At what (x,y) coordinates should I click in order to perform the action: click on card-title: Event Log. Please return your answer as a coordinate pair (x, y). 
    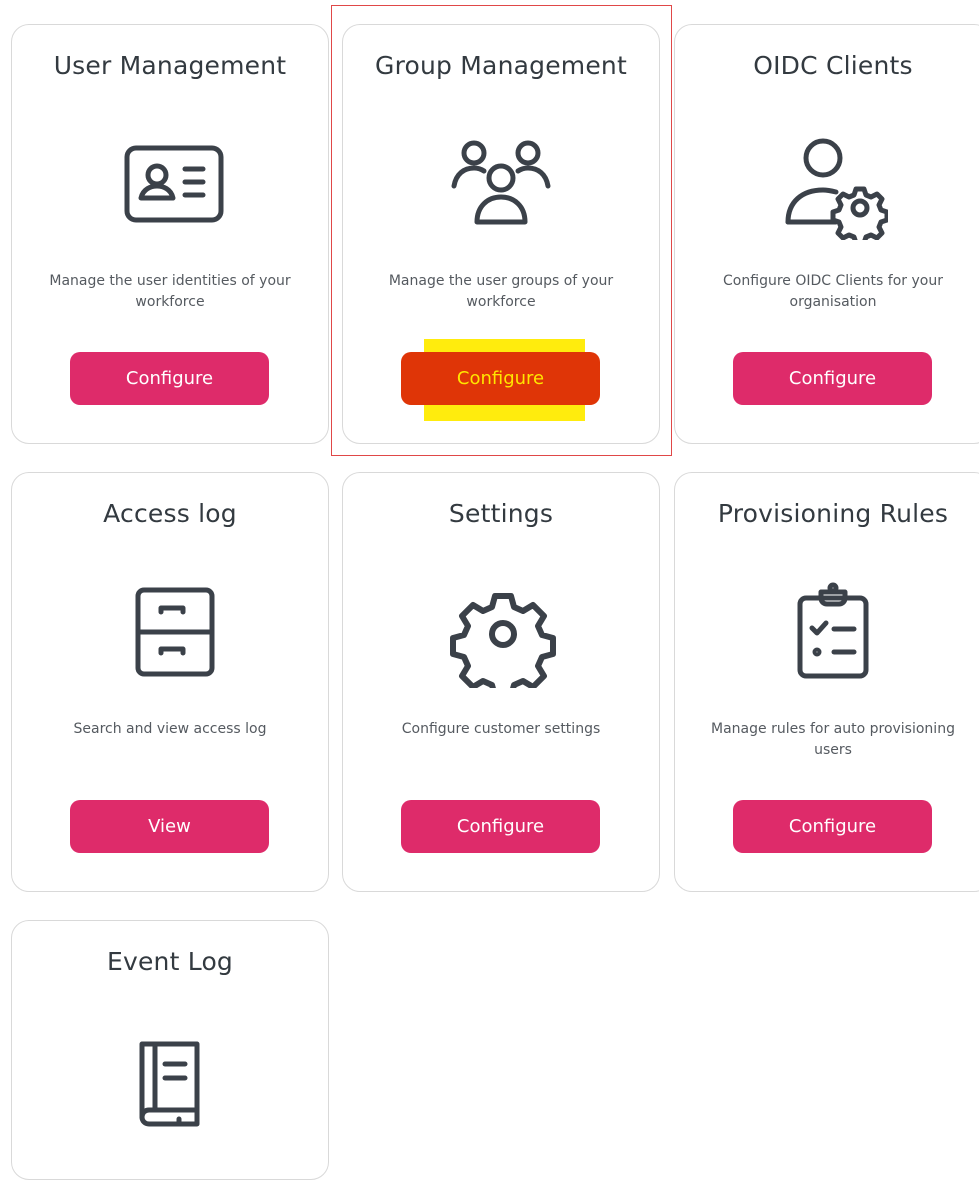
    Looking at the image, I should click on (170, 961).